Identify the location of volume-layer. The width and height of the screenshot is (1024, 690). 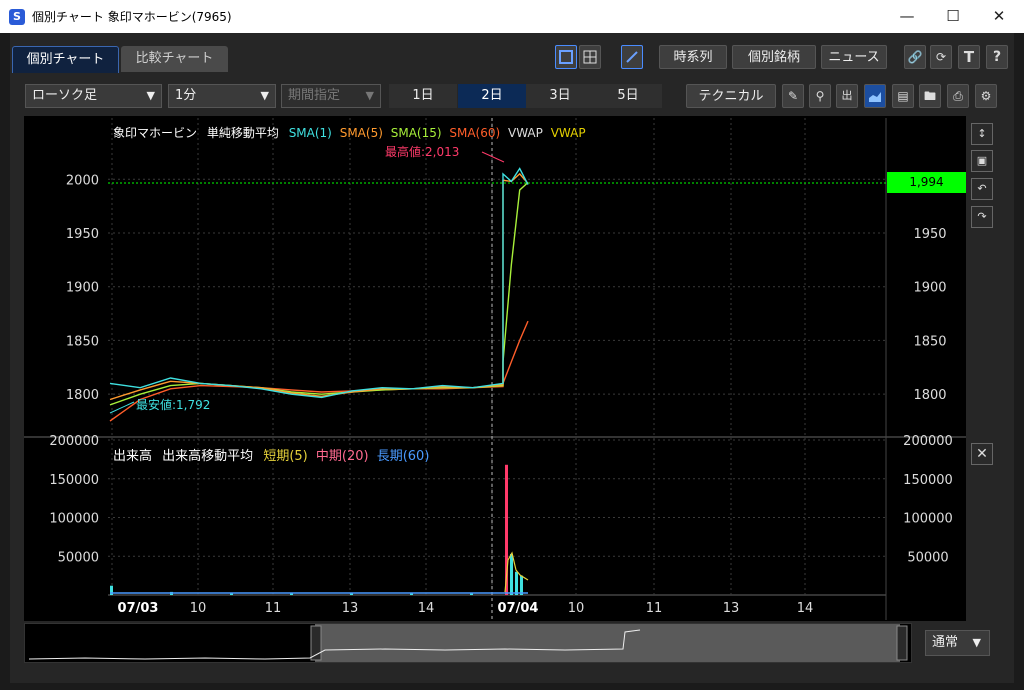
(319, 529).